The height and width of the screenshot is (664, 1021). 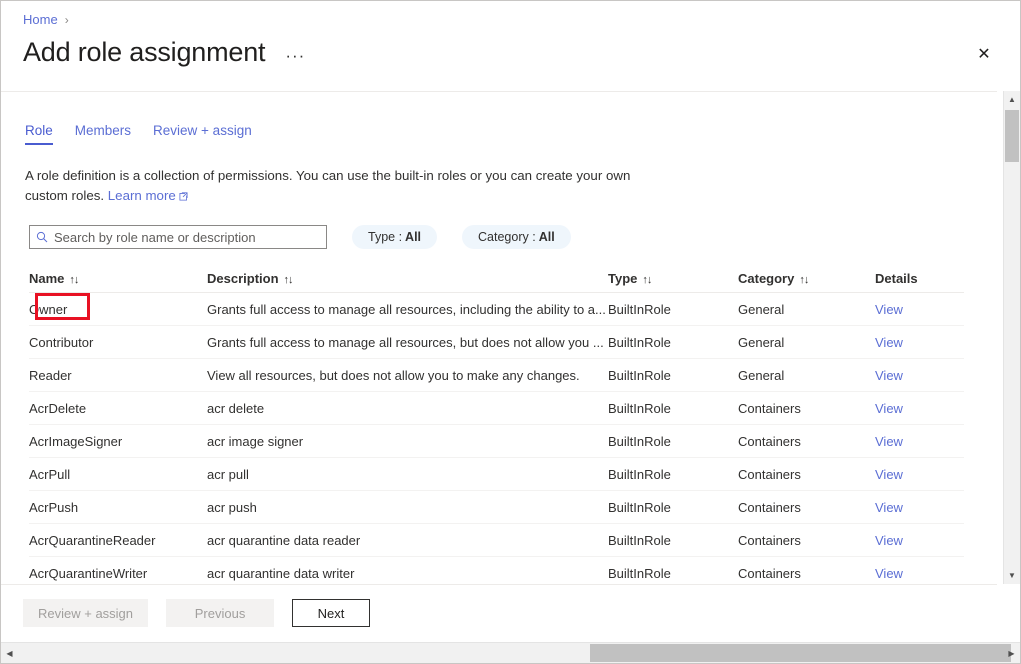 What do you see at coordinates (76, 441) in the screenshot?
I see `row-name-text: AcrImageSigner` at bounding box center [76, 441].